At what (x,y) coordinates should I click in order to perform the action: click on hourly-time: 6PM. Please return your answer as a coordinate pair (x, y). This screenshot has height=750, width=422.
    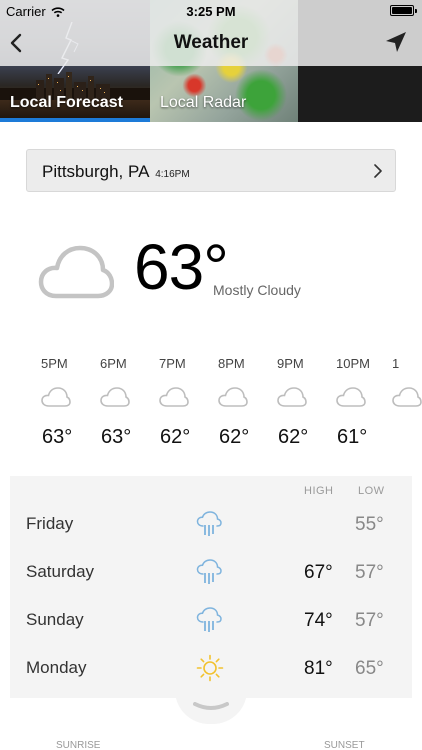
    Looking at the image, I should click on (113, 363).